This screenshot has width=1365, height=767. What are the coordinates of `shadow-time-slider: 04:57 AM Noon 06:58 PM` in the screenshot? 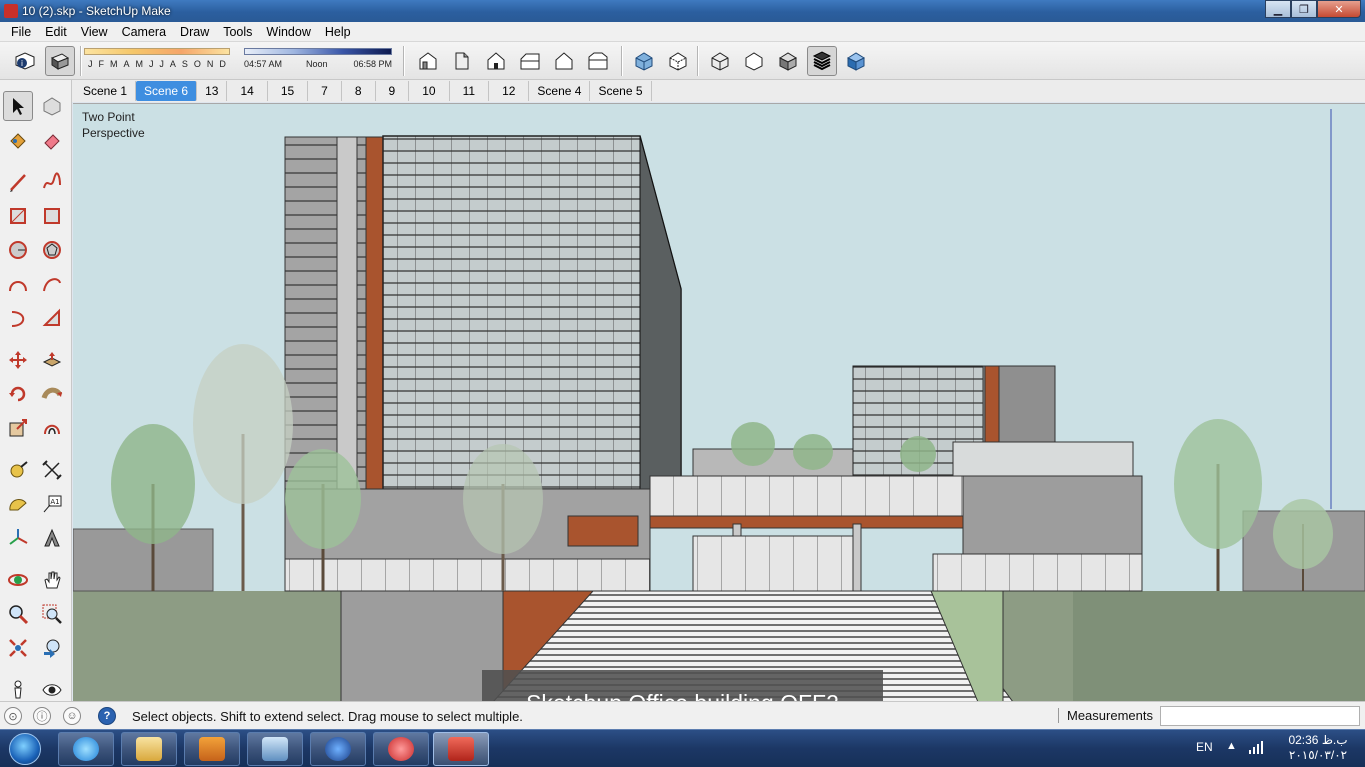 It's located at (318, 59).